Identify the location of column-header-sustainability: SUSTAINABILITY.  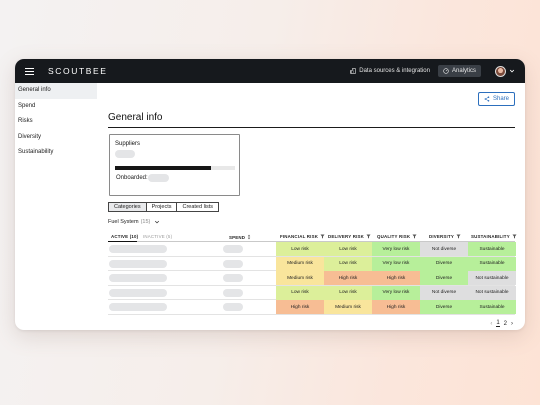
(494, 236).